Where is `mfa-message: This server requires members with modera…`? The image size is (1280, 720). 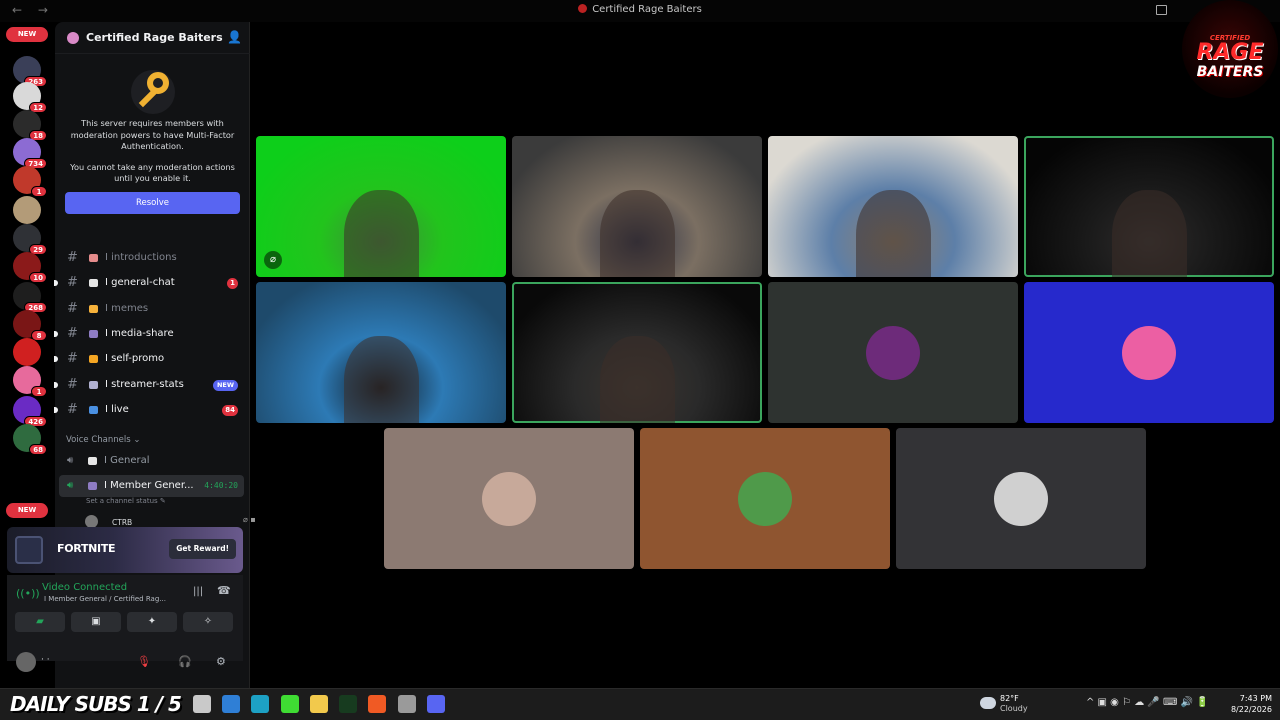 mfa-message: This server requires members with modera… is located at coordinates (152, 134).